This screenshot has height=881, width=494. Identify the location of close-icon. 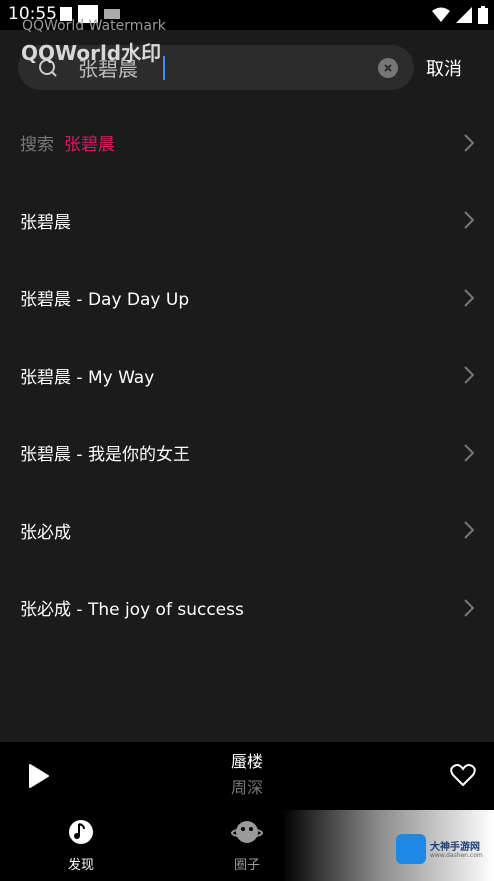
(388, 68).